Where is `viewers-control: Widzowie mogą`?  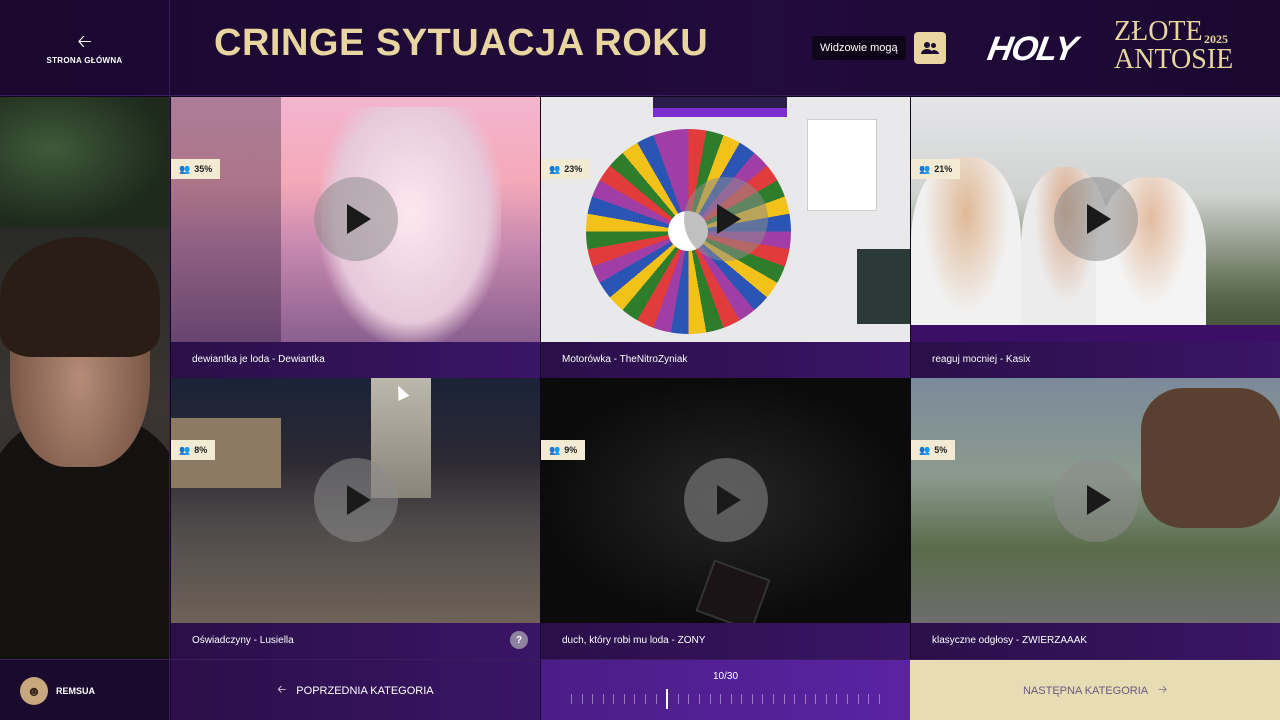 viewers-control: Widzowie mogą is located at coordinates (879, 48).